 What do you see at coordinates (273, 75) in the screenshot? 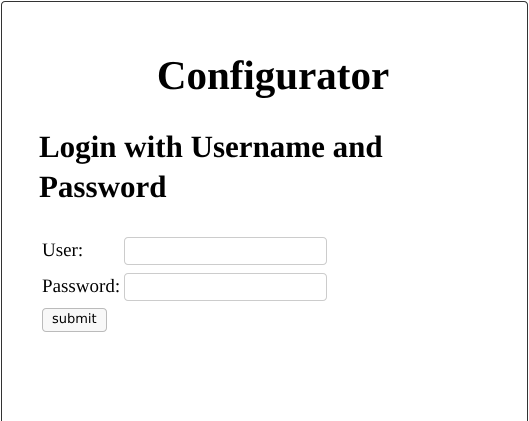
I see `page-title: Configurator` at bounding box center [273, 75].